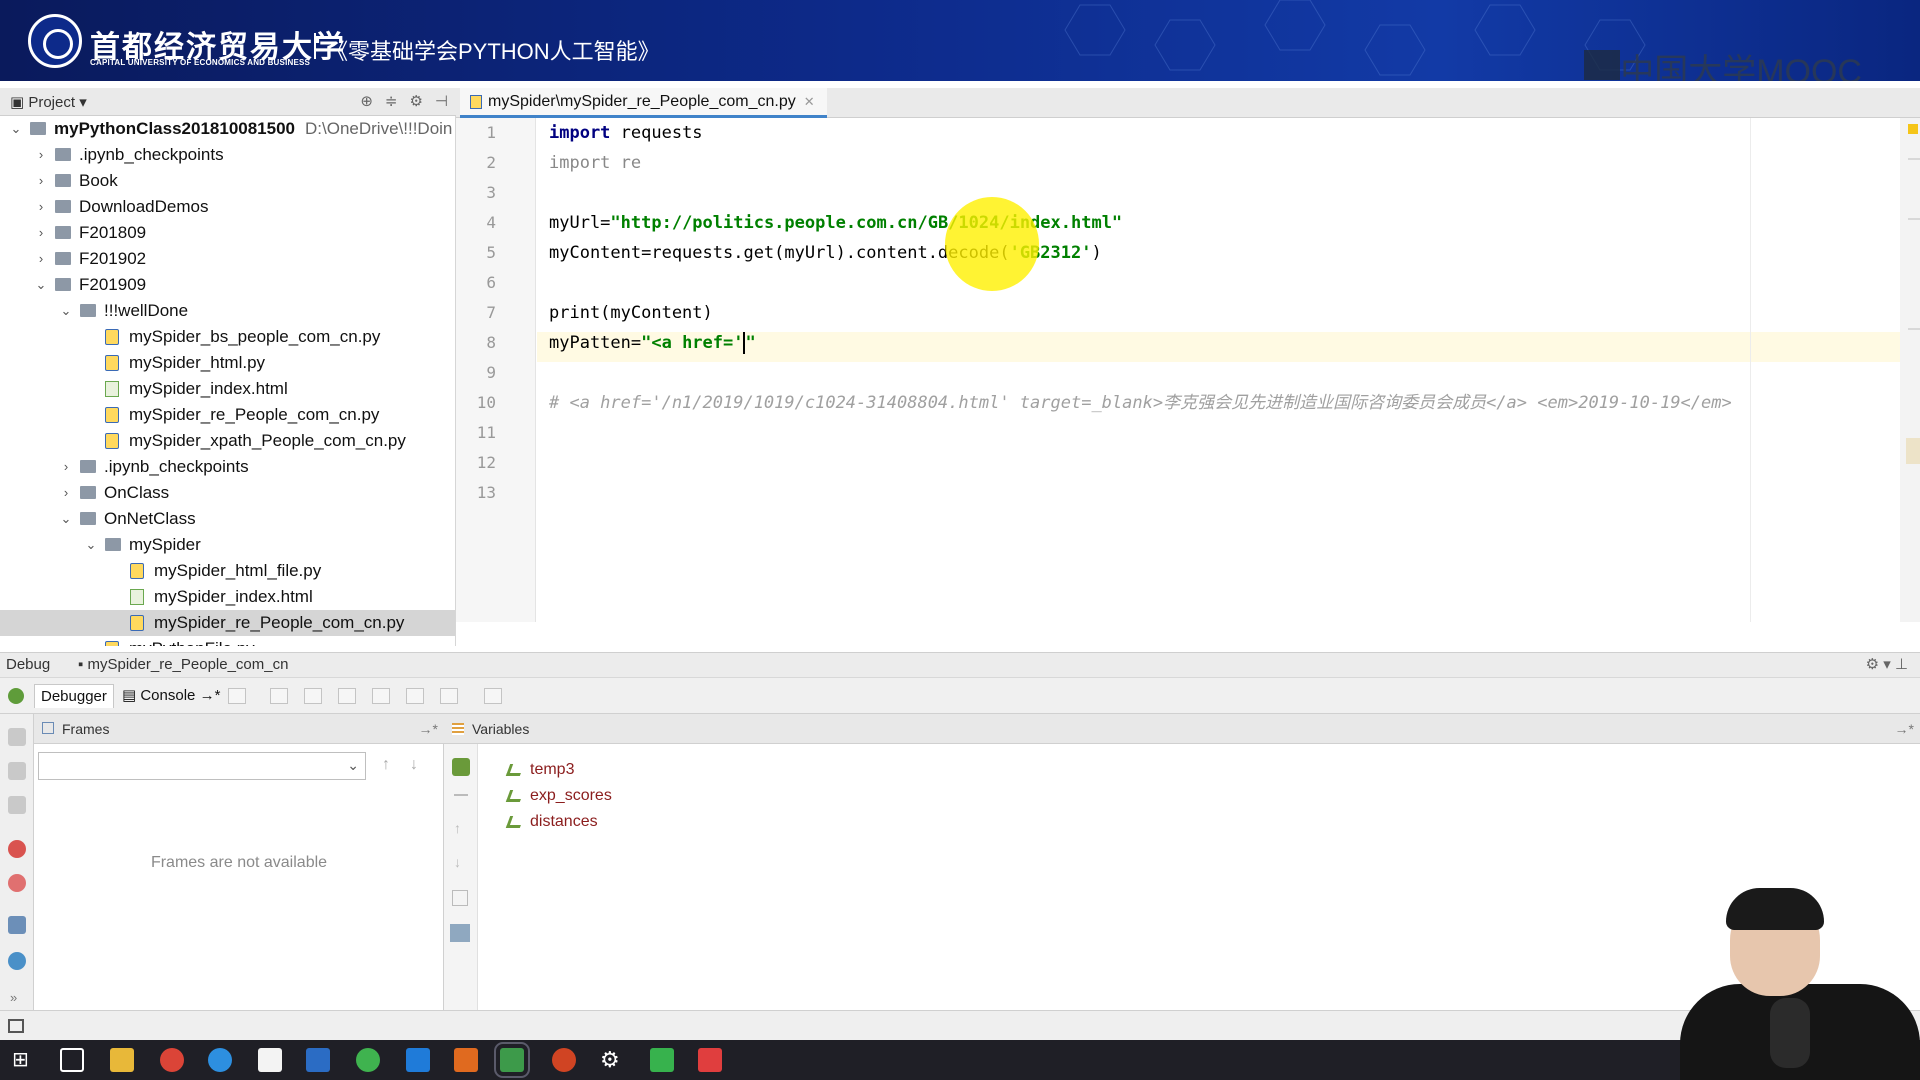 The width and height of the screenshot is (1920, 1080). Describe the element at coordinates (381, 696) in the screenshot. I see `force-step-into-icon` at that location.